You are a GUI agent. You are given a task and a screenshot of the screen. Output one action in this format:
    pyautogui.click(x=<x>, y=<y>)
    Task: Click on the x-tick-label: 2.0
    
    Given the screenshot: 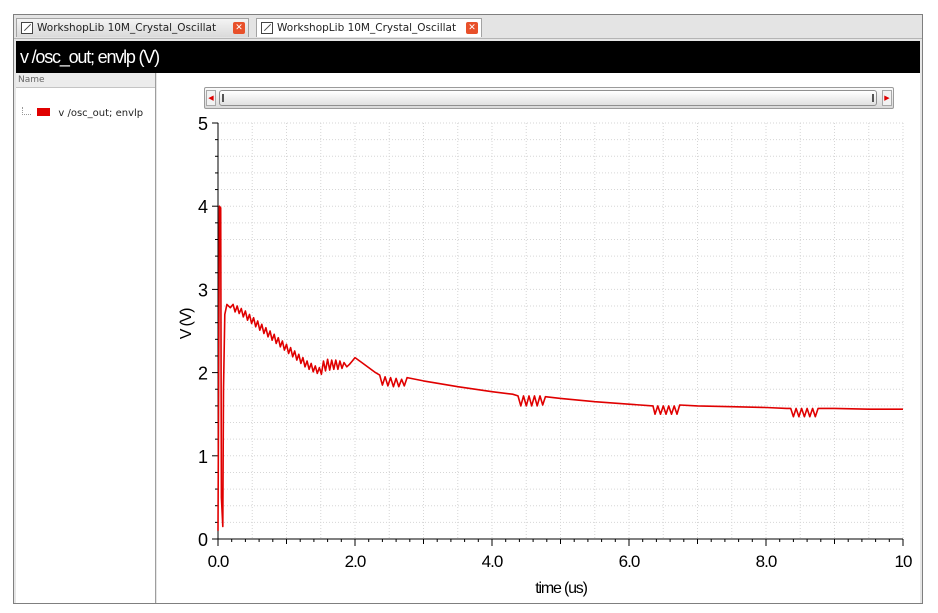 What is the action you would take?
    pyautogui.click(x=355, y=561)
    